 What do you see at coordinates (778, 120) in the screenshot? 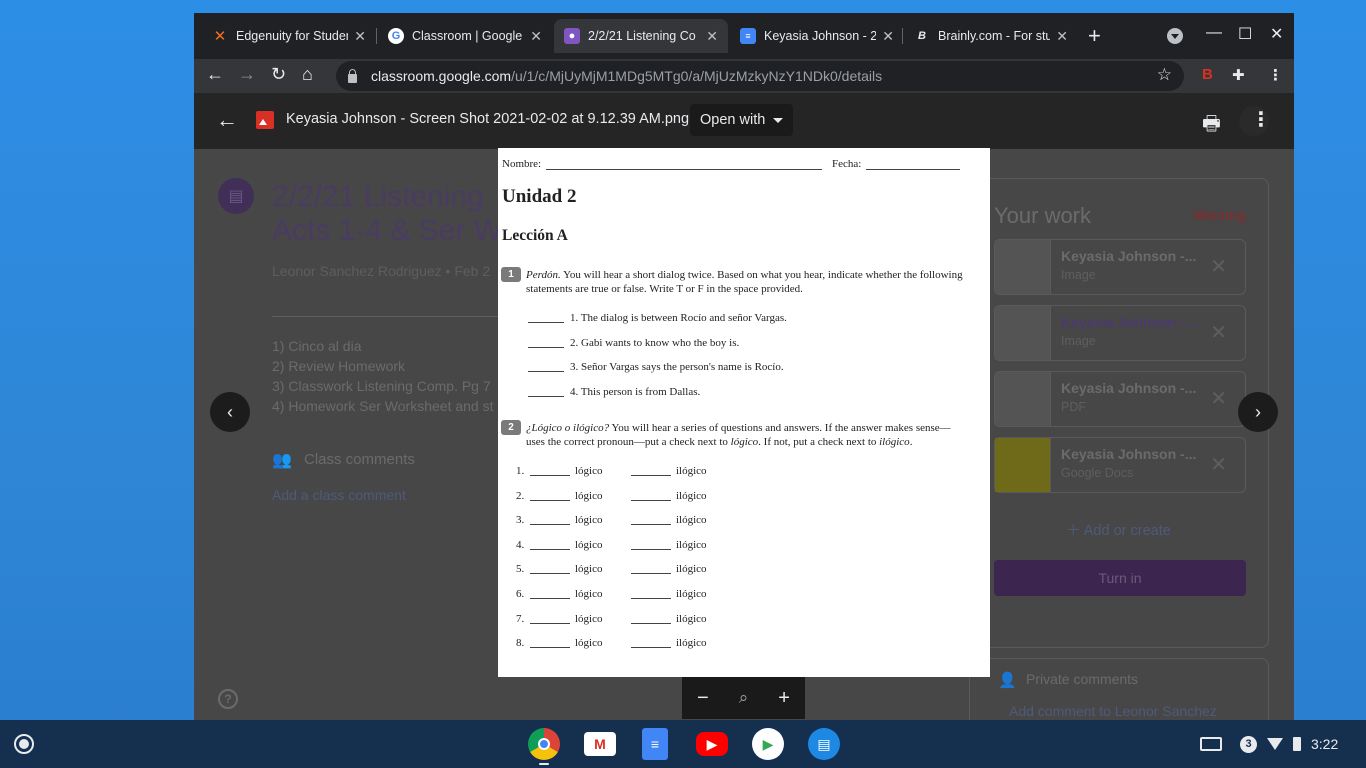
I see `caret-down-icon` at bounding box center [778, 120].